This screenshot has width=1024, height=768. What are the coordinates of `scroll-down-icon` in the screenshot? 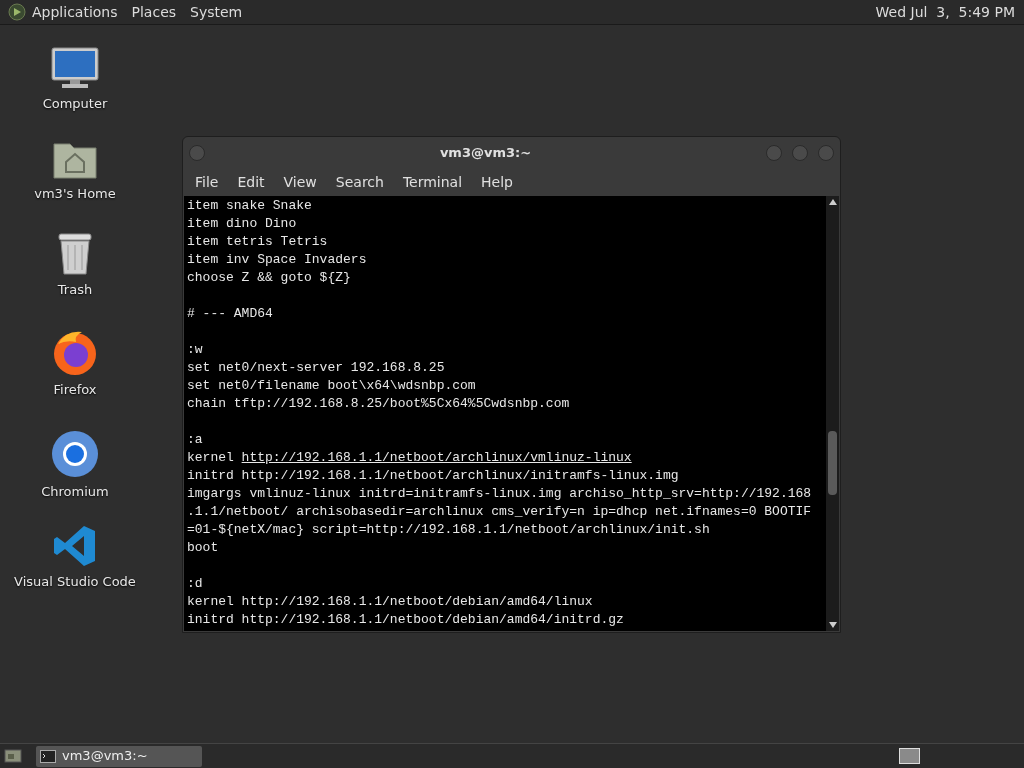 It's located at (832, 625).